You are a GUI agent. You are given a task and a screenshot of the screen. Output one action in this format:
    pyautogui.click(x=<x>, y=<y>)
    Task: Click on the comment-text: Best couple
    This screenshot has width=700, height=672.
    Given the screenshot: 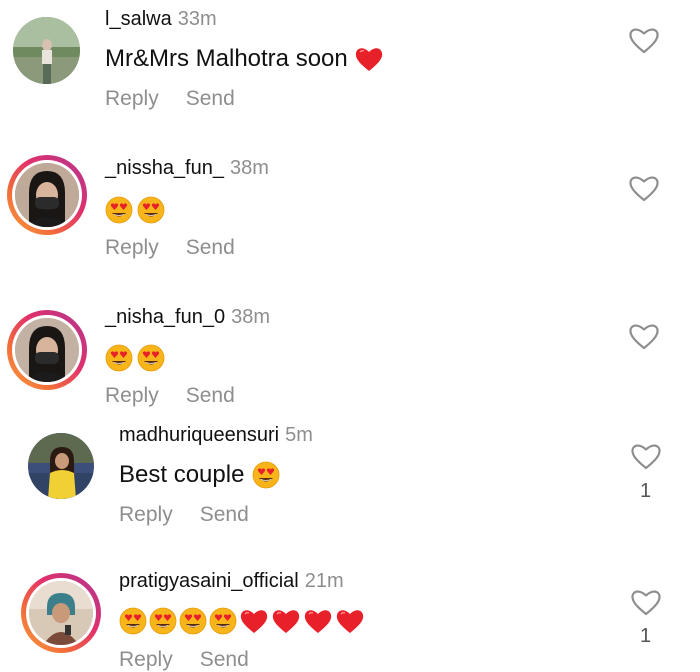 What is the action you would take?
    pyautogui.click(x=199, y=475)
    